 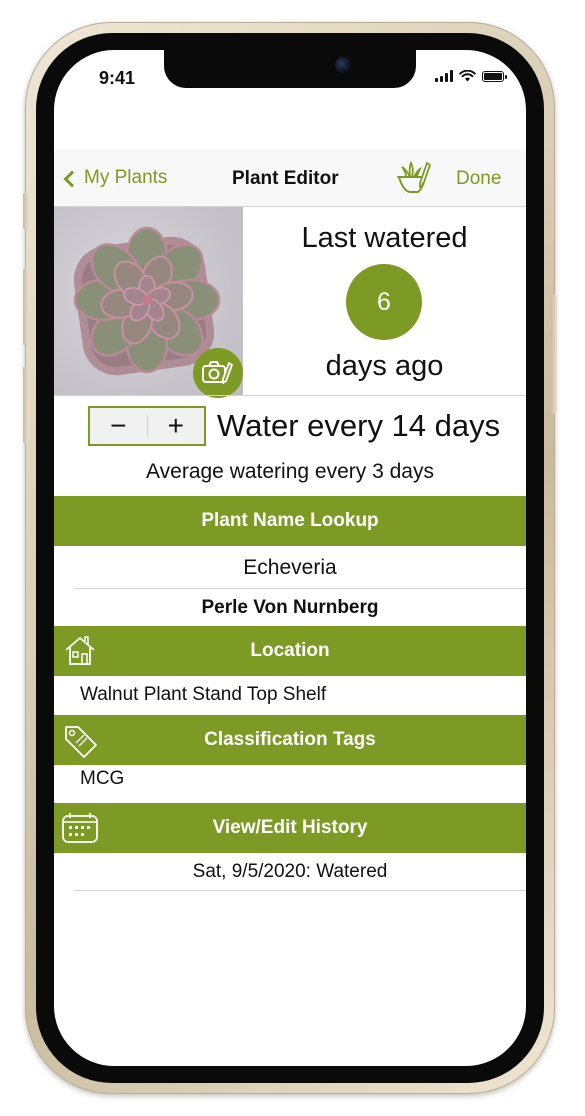 What do you see at coordinates (343, 65) in the screenshot?
I see `front-camera` at bounding box center [343, 65].